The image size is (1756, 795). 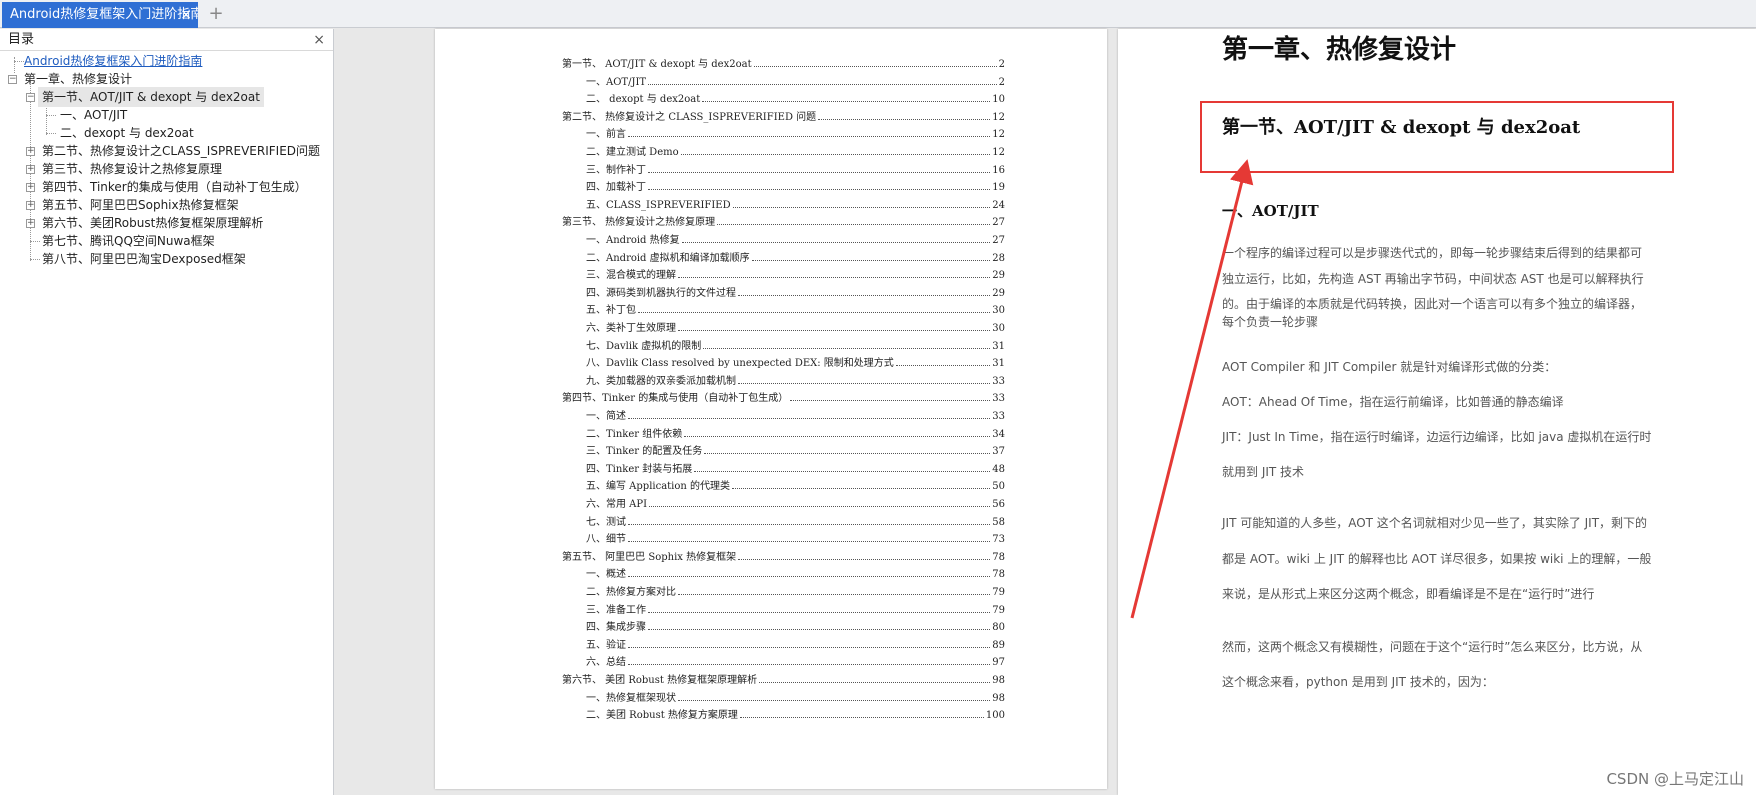 What do you see at coordinates (783, 203) in the screenshot?
I see `toc-entry: 五、CLASS_ISPREVERIFIED 24` at bounding box center [783, 203].